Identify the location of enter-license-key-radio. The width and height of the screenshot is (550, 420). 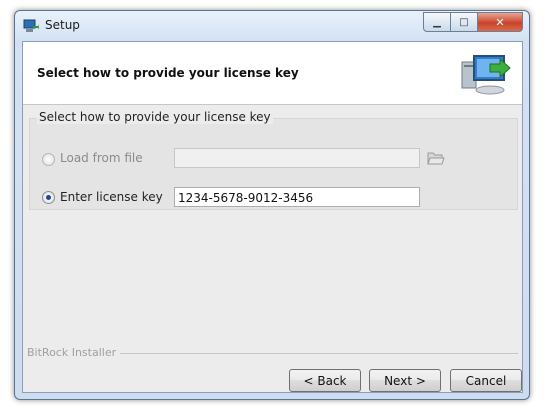
(48, 197).